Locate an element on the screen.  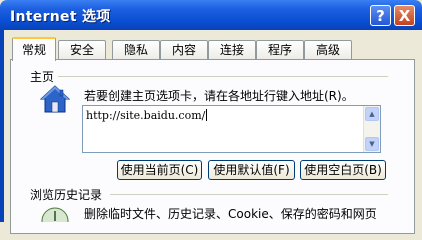
scroll-up-arrow-icon: ▲ is located at coordinates (372, 114).